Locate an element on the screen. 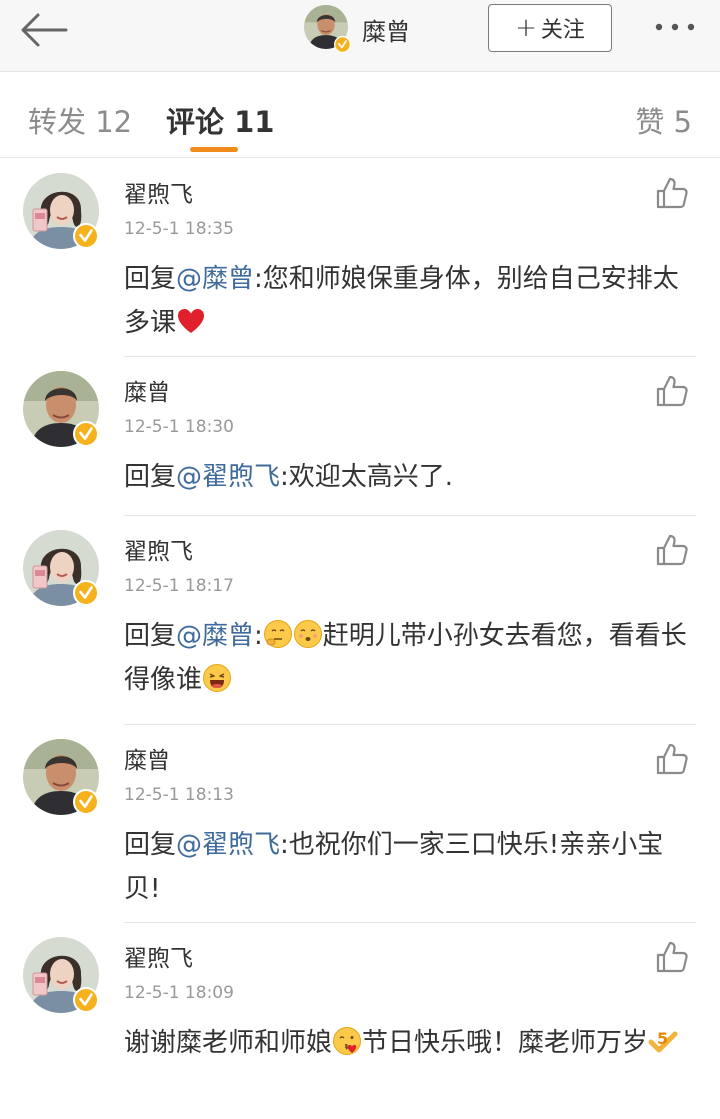  svg-text: 5 is located at coordinates (662, 1038).